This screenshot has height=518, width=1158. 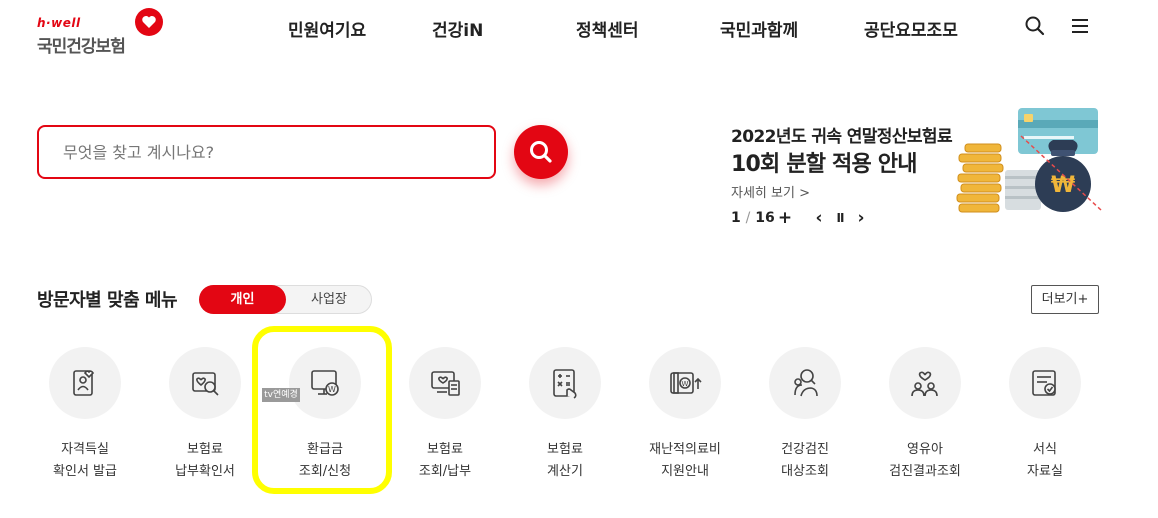 I want to click on menu-label-line2: 확인서 발급, so click(x=85, y=471).